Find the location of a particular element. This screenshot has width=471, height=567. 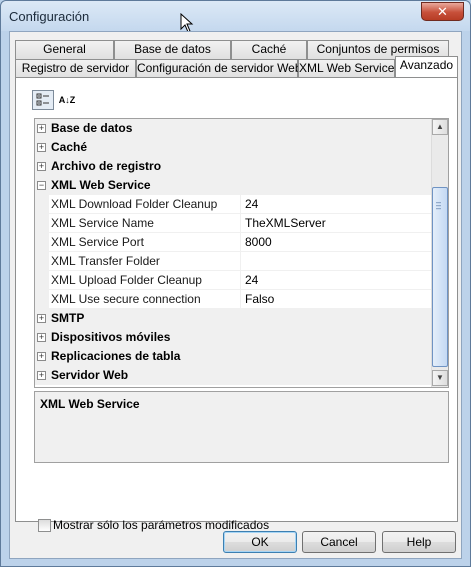

ok-button-label: OK is located at coordinates (260, 542).